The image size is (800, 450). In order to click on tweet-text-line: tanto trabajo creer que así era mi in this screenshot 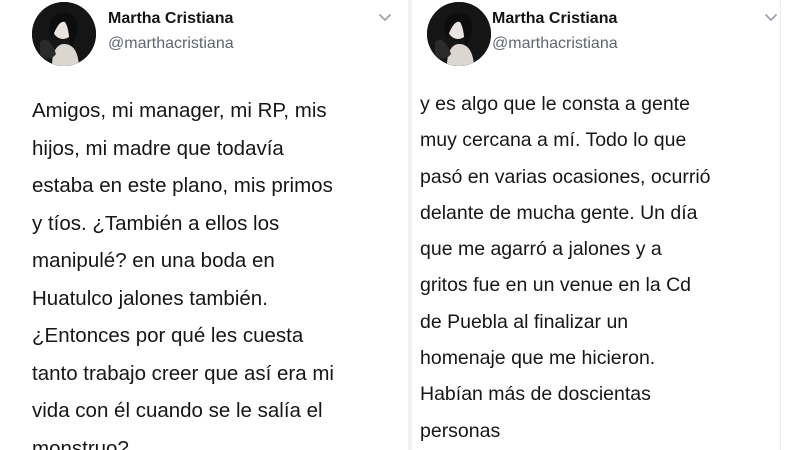, I will do `click(183, 373)`.